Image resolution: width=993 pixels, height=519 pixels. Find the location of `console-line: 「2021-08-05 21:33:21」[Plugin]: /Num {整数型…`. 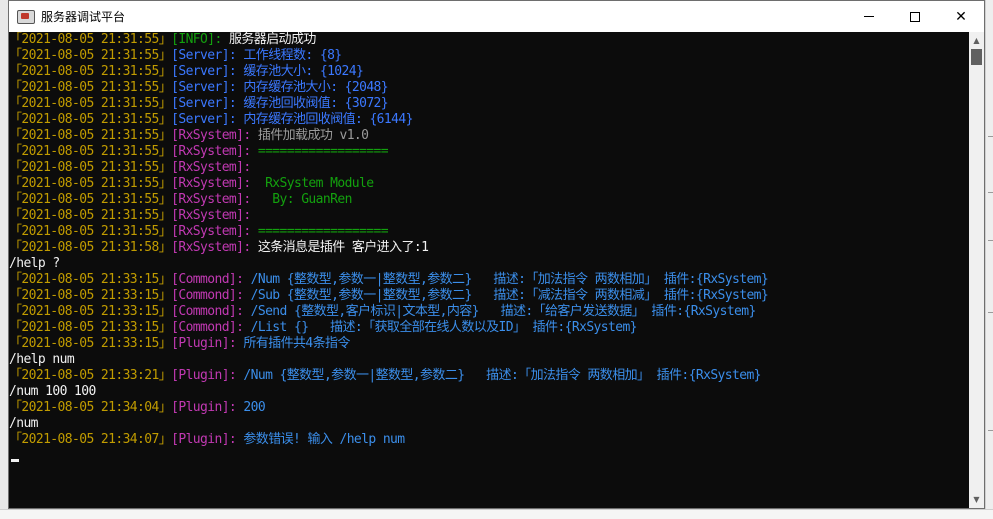

console-line: 「2021-08-05 21:33:21」[Plugin]: /Num {整数型… is located at coordinates (388, 376).